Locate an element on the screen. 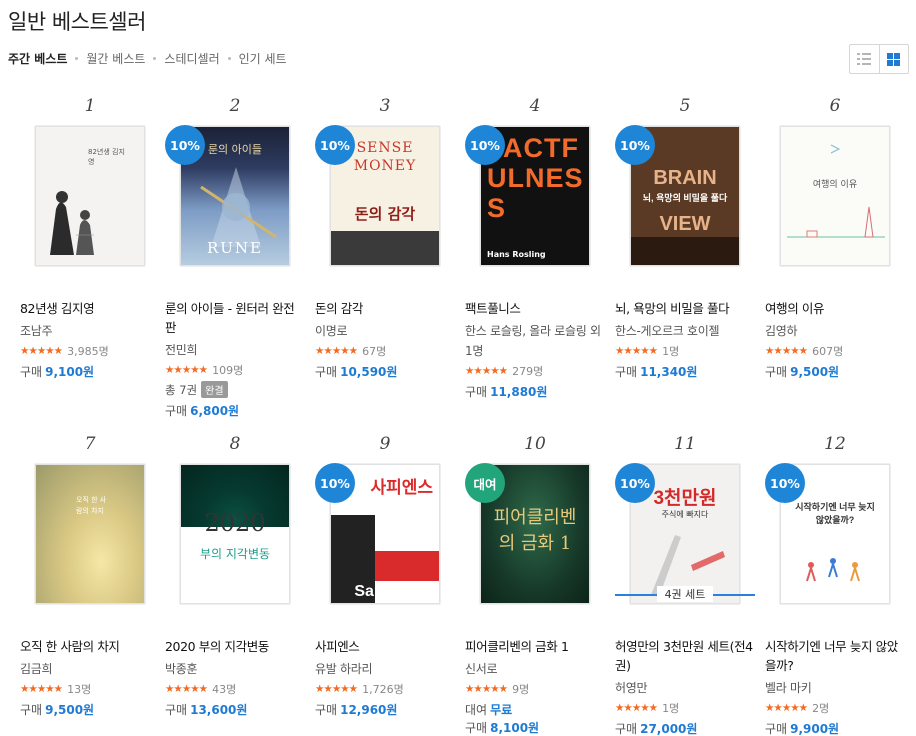 The height and width of the screenshot is (736, 916). book-rating: ★★★★★ 2명 is located at coordinates (835, 708).